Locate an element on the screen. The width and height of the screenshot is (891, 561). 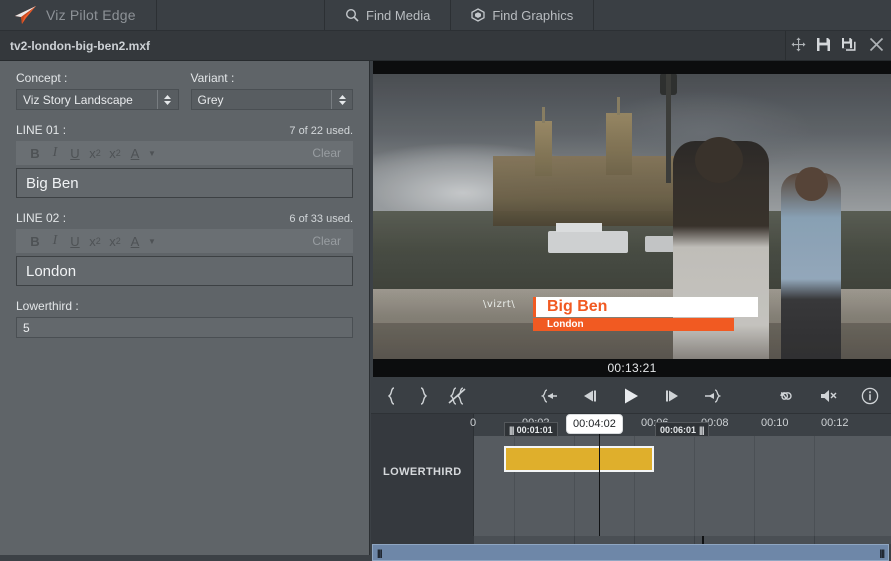
line01-label: LINE 01 : is located at coordinates (41, 130).